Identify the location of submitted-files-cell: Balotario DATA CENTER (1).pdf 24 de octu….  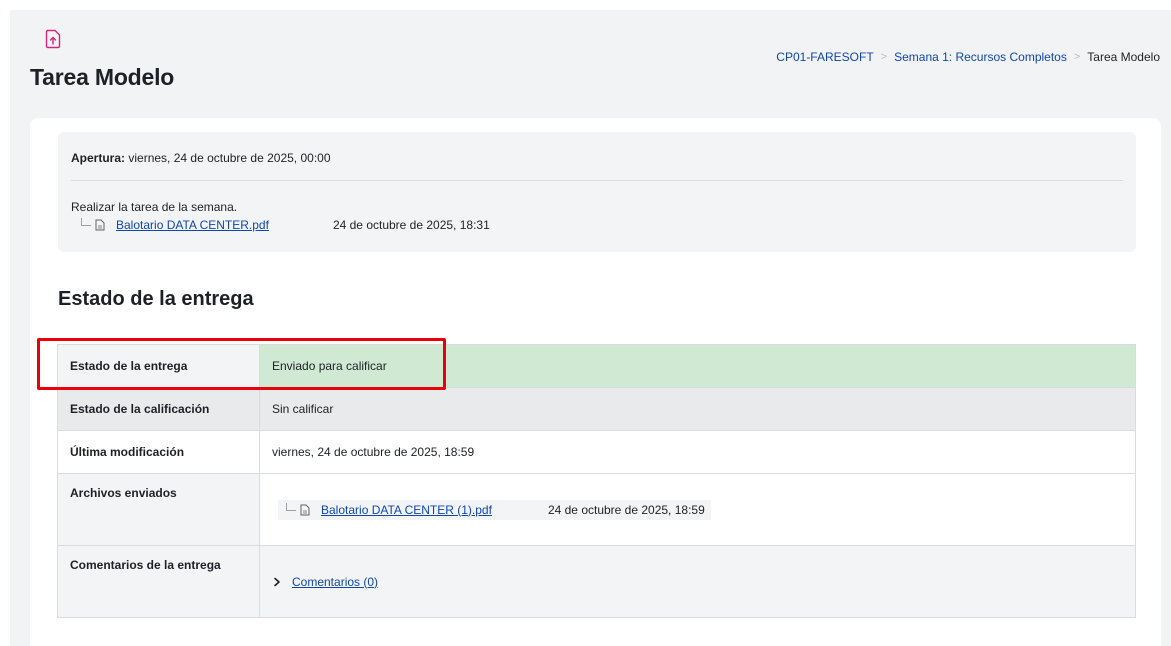
(697, 509).